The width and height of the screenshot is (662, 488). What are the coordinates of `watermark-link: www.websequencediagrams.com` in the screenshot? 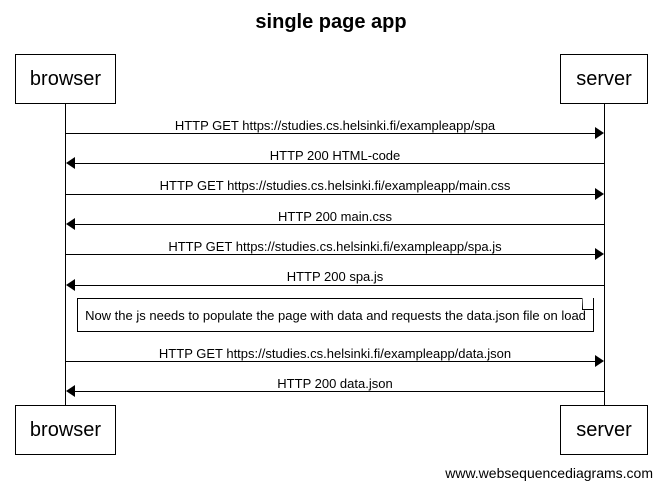 It's located at (549, 473).